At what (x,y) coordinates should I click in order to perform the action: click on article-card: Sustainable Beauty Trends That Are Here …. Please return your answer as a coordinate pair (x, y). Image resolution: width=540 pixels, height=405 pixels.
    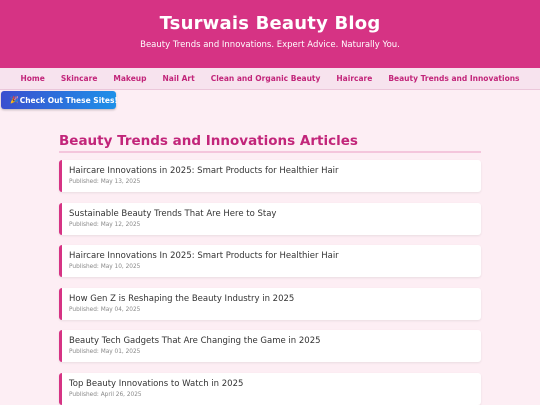
    Looking at the image, I should click on (270, 218).